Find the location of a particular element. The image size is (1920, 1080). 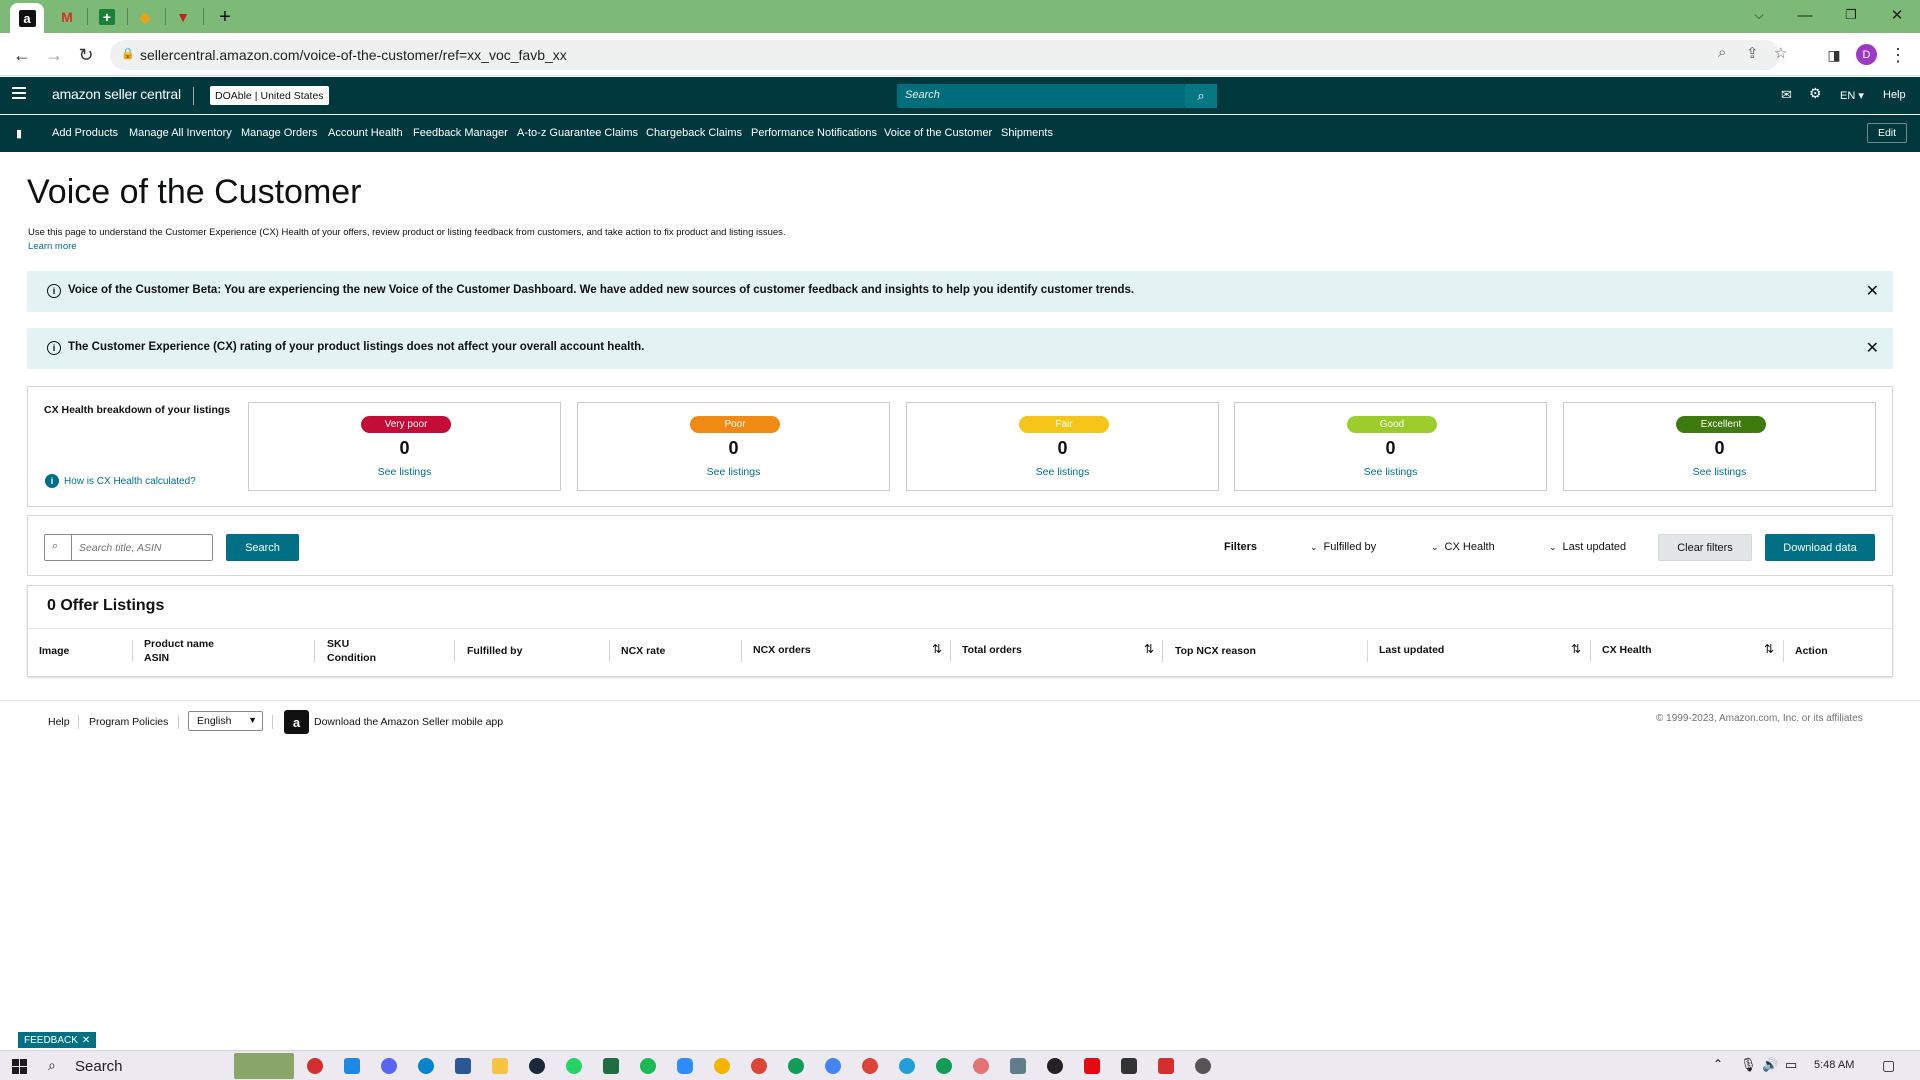

nav-chargeback-claims: Chargeback Claims is located at coordinates (694, 133).